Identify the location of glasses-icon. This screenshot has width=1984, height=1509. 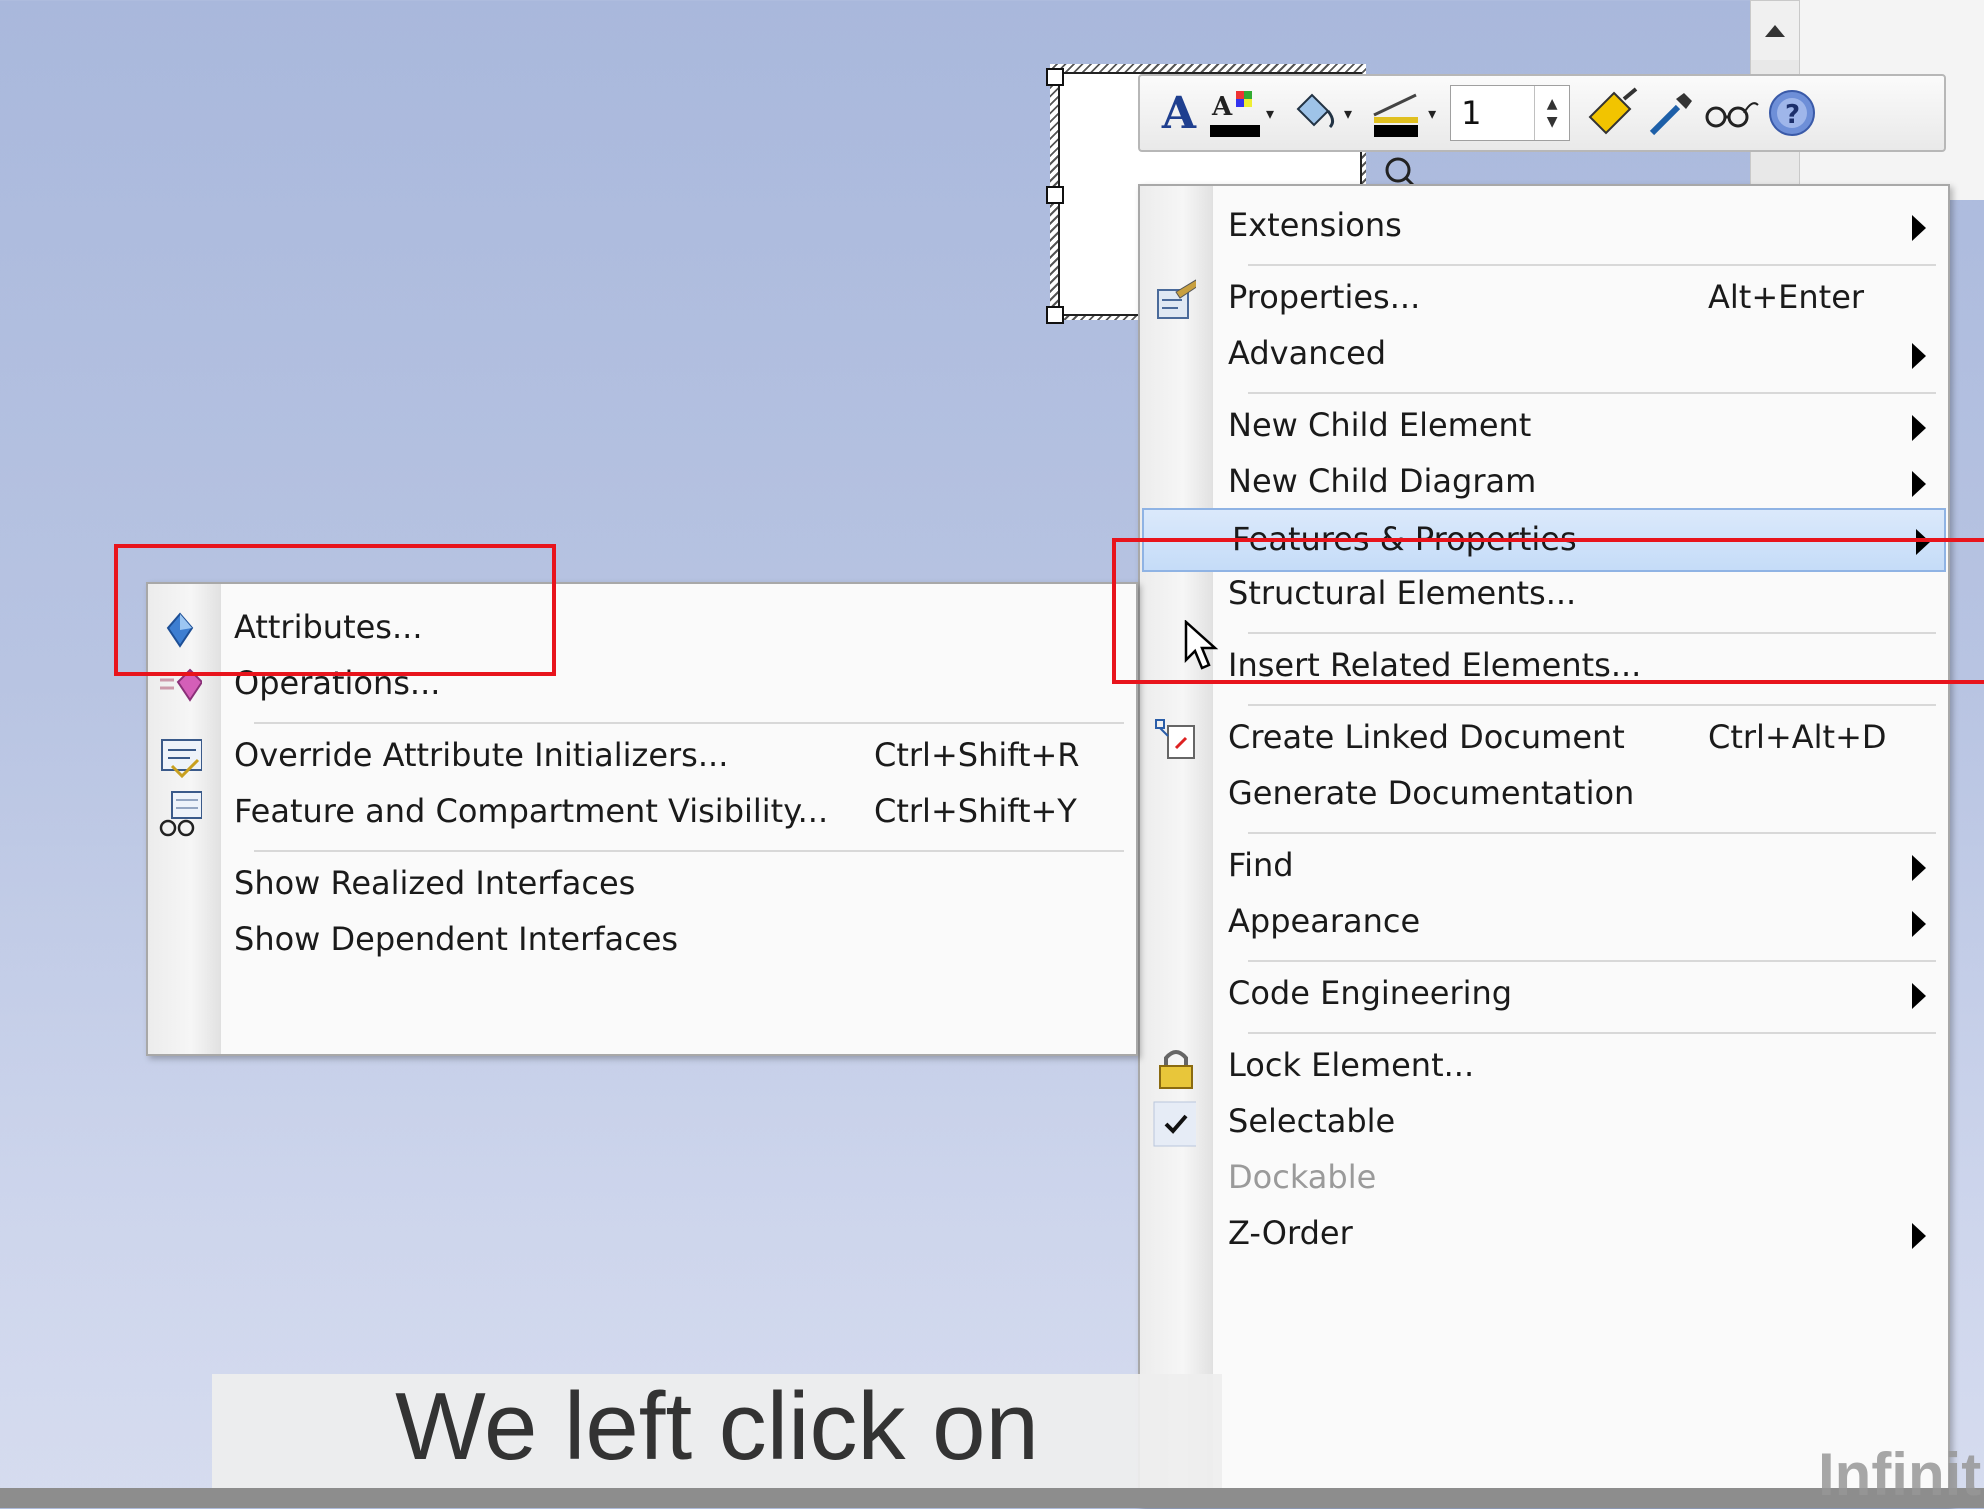
(1731, 113).